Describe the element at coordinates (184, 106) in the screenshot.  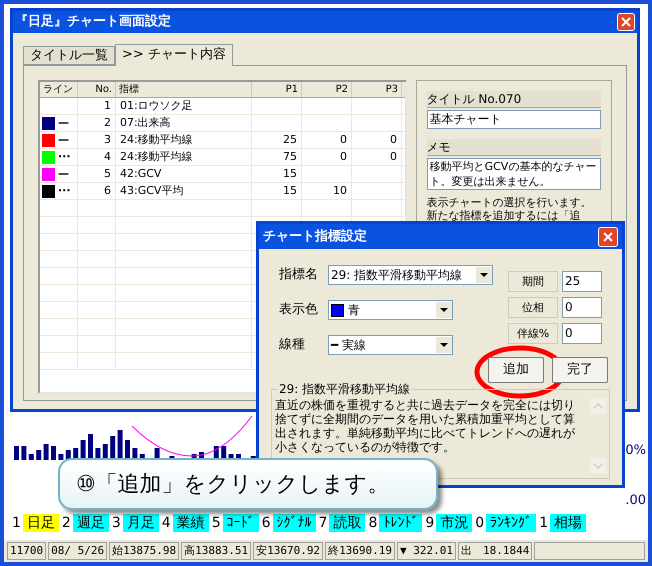
I see `table-cell: 01:ロウソク足` at that location.